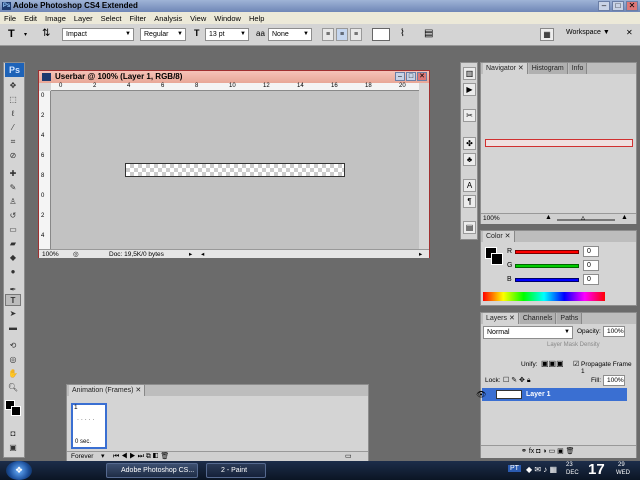 The height and width of the screenshot is (480, 640). Describe the element at coordinates (13, 128) in the screenshot. I see `quick-selection-tool-icon: ⁄` at that location.